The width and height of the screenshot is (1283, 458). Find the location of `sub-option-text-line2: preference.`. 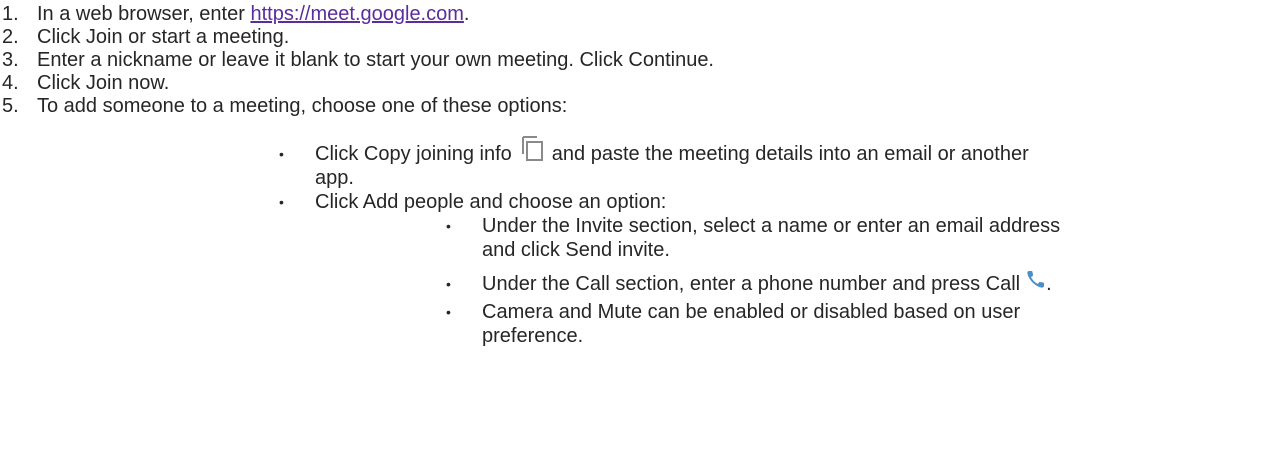

sub-option-text-line2: preference. is located at coordinates (533, 336).